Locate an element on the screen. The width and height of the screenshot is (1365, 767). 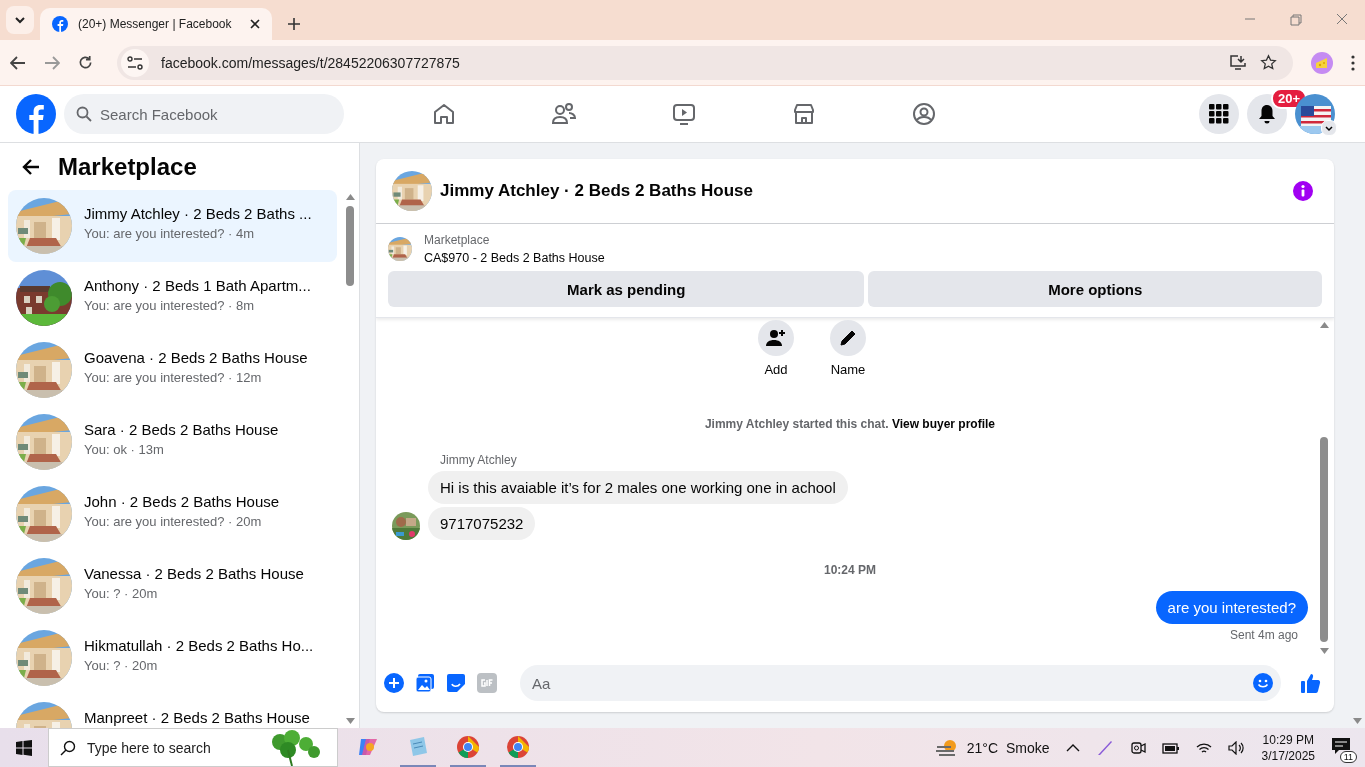
weather-temperature: 21°C is located at coordinates (982, 747).